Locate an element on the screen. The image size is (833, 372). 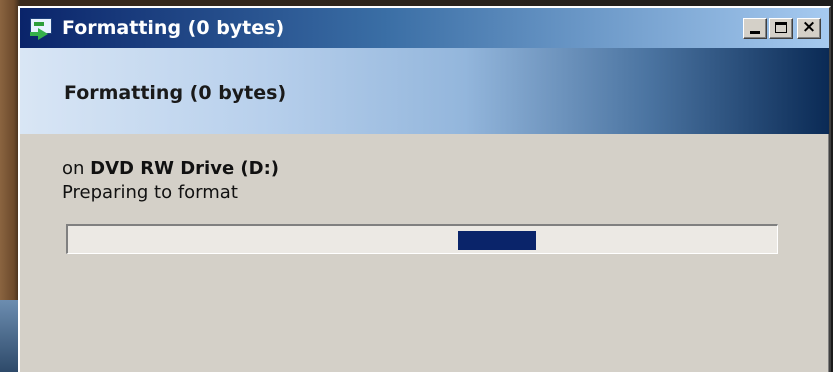
window-title: Formatting (0 bytes) is located at coordinates (173, 28).